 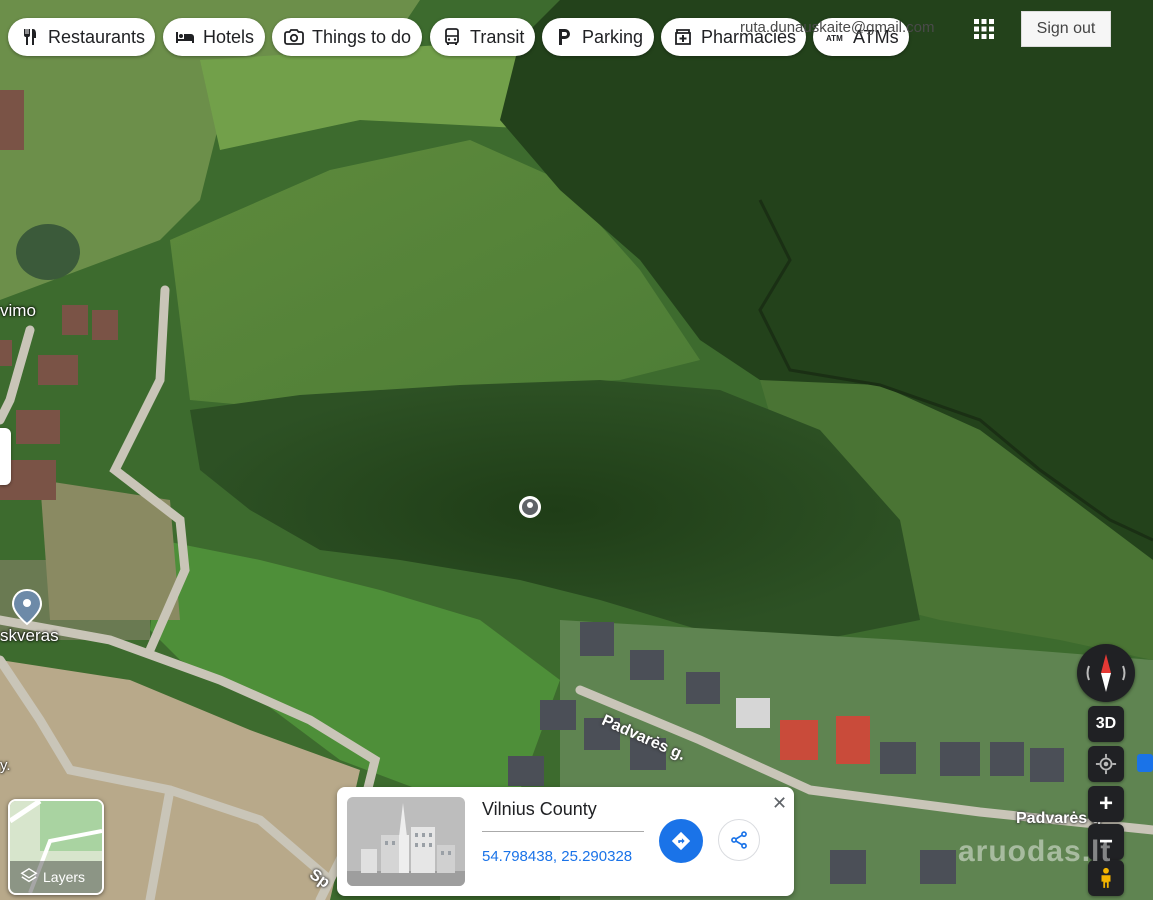 What do you see at coordinates (1106, 877) in the screenshot?
I see `pegman-icon` at bounding box center [1106, 877].